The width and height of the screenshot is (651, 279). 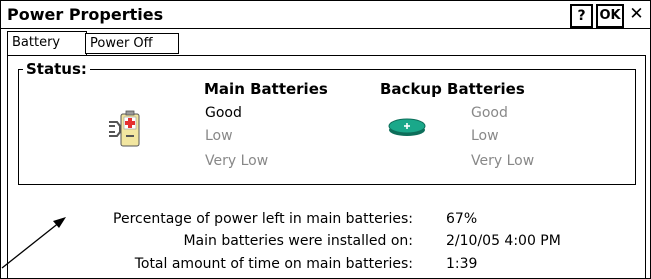 I want to click on tab-battery: Battery, so click(x=47, y=43).